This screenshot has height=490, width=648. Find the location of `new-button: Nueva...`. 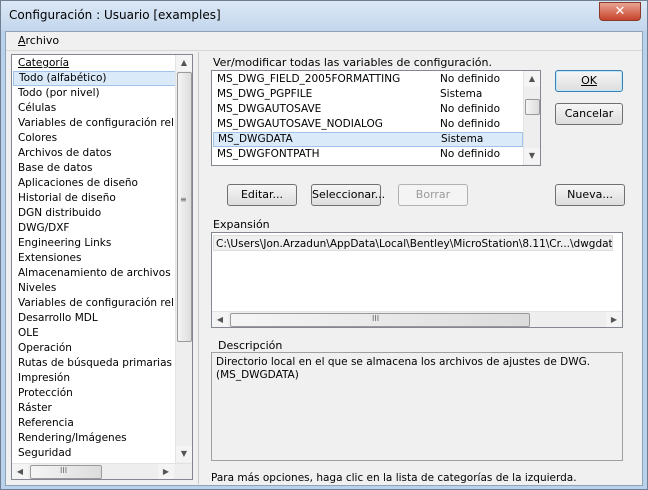

new-button: Nueva... is located at coordinates (590, 195).